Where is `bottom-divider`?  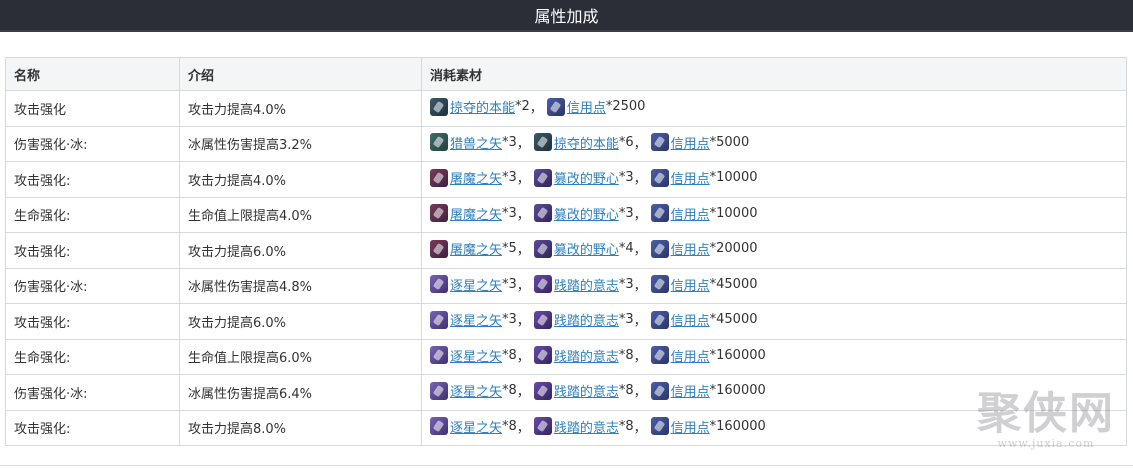
bottom-divider is located at coordinates (566, 465).